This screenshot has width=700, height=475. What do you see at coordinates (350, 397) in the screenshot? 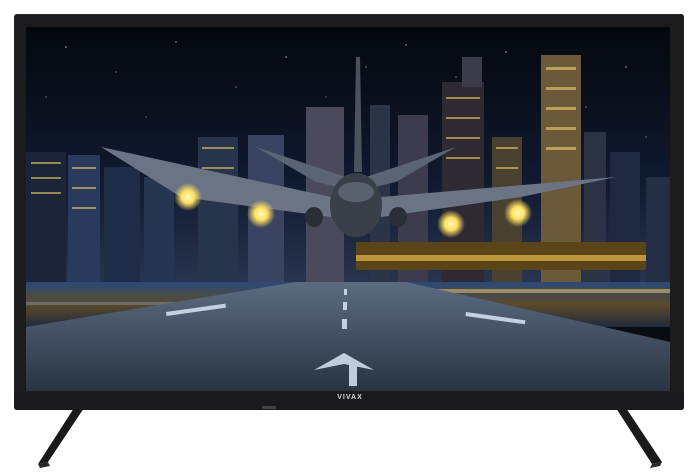
I see `brand-logo: VIVAX` at bounding box center [350, 397].